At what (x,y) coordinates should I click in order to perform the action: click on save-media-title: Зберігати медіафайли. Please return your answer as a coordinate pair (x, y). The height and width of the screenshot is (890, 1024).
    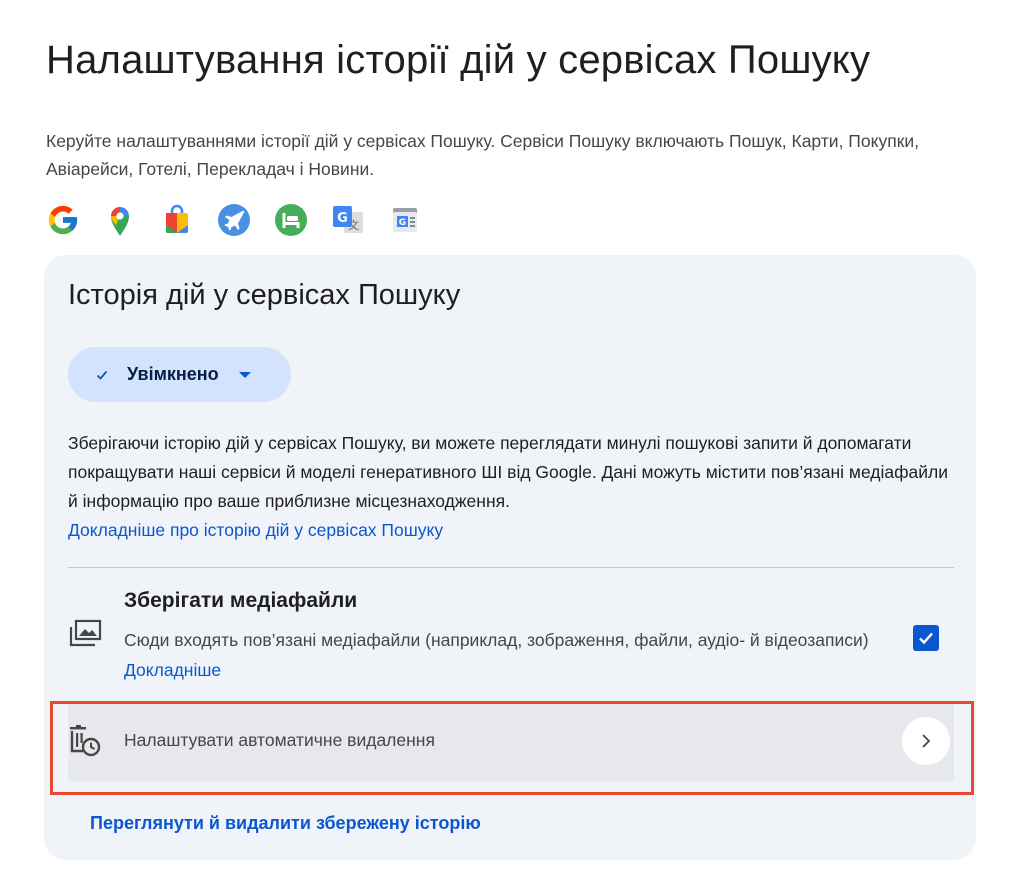
    Looking at the image, I should click on (241, 600).